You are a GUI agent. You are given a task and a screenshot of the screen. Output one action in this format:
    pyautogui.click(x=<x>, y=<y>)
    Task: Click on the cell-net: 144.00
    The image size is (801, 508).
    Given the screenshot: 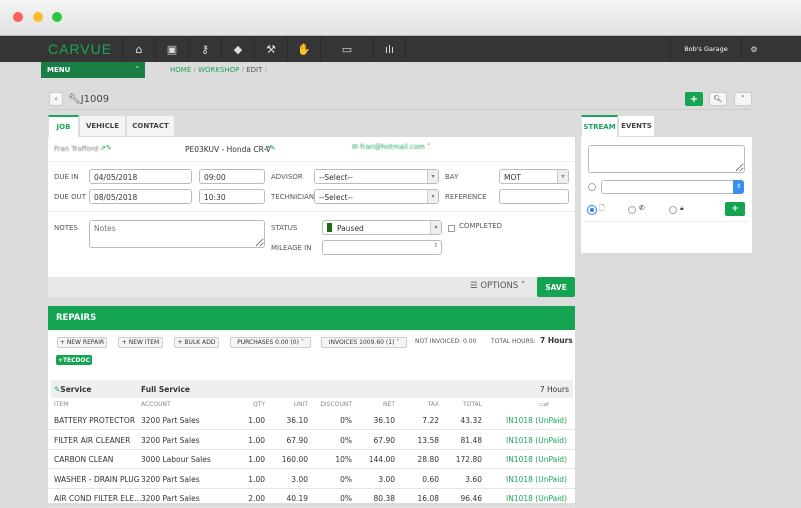 What is the action you would take?
    pyautogui.click(x=381, y=459)
    